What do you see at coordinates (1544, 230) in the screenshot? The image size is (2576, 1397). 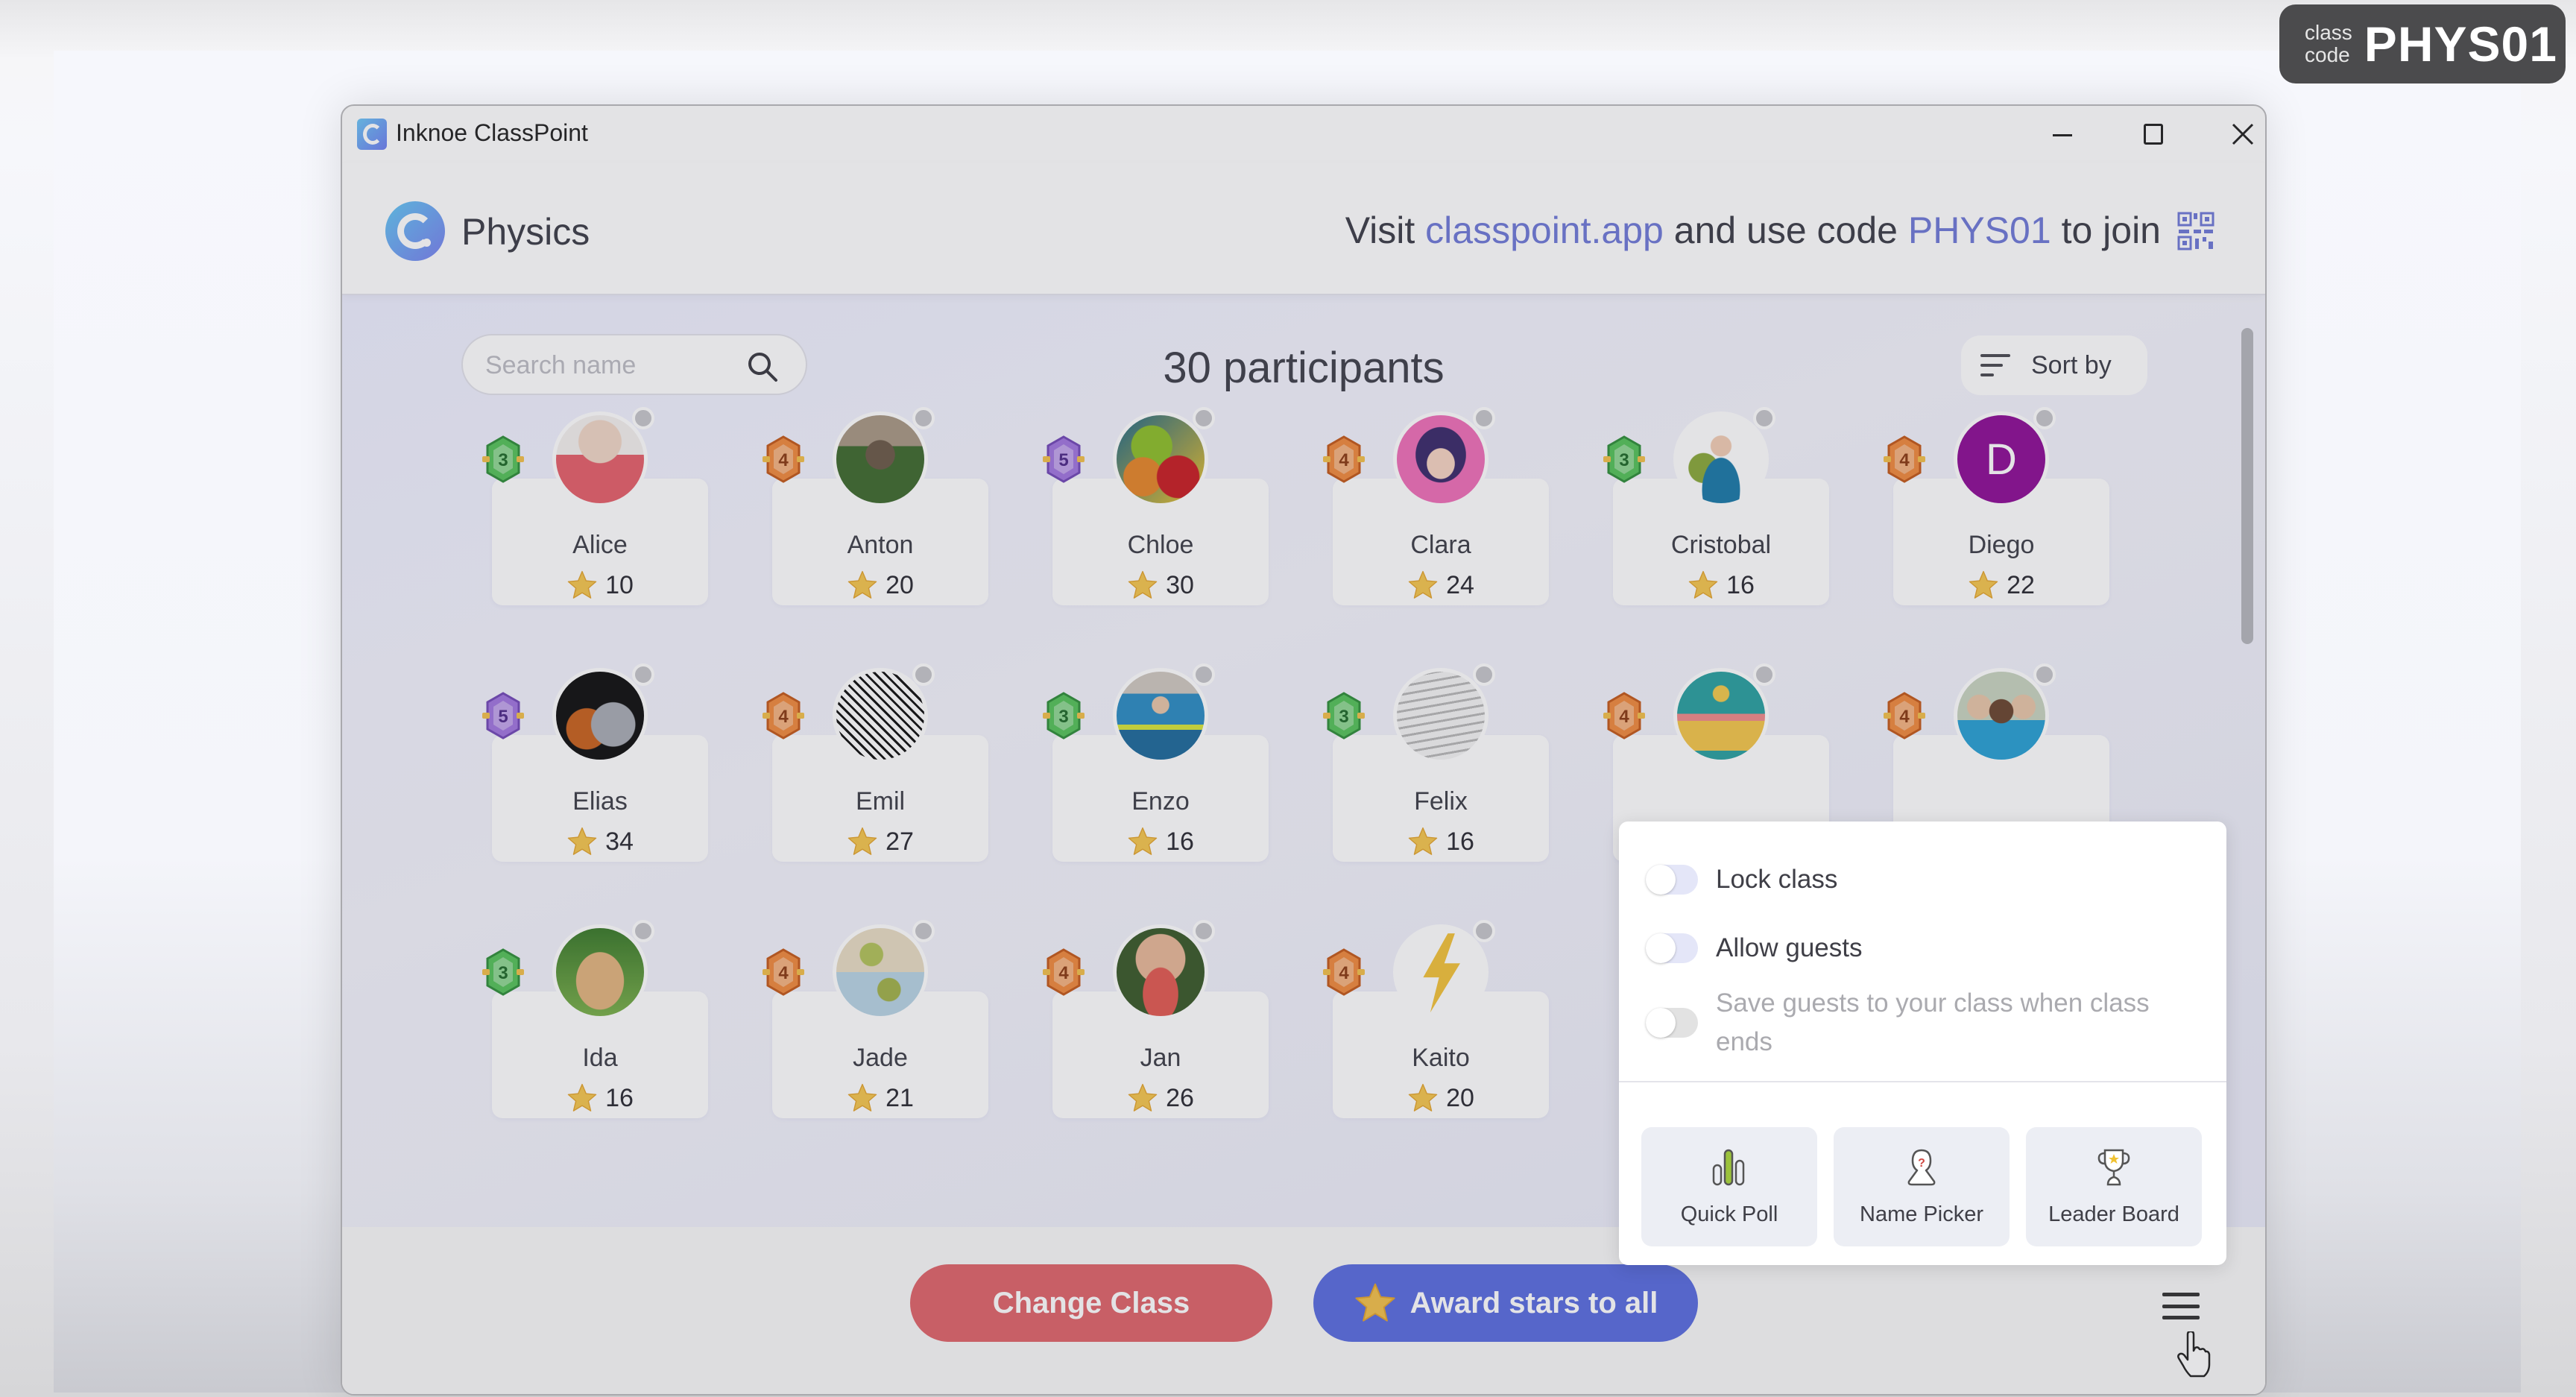 I see `join-url-link: classpoint.app` at bounding box center [1544, 230].